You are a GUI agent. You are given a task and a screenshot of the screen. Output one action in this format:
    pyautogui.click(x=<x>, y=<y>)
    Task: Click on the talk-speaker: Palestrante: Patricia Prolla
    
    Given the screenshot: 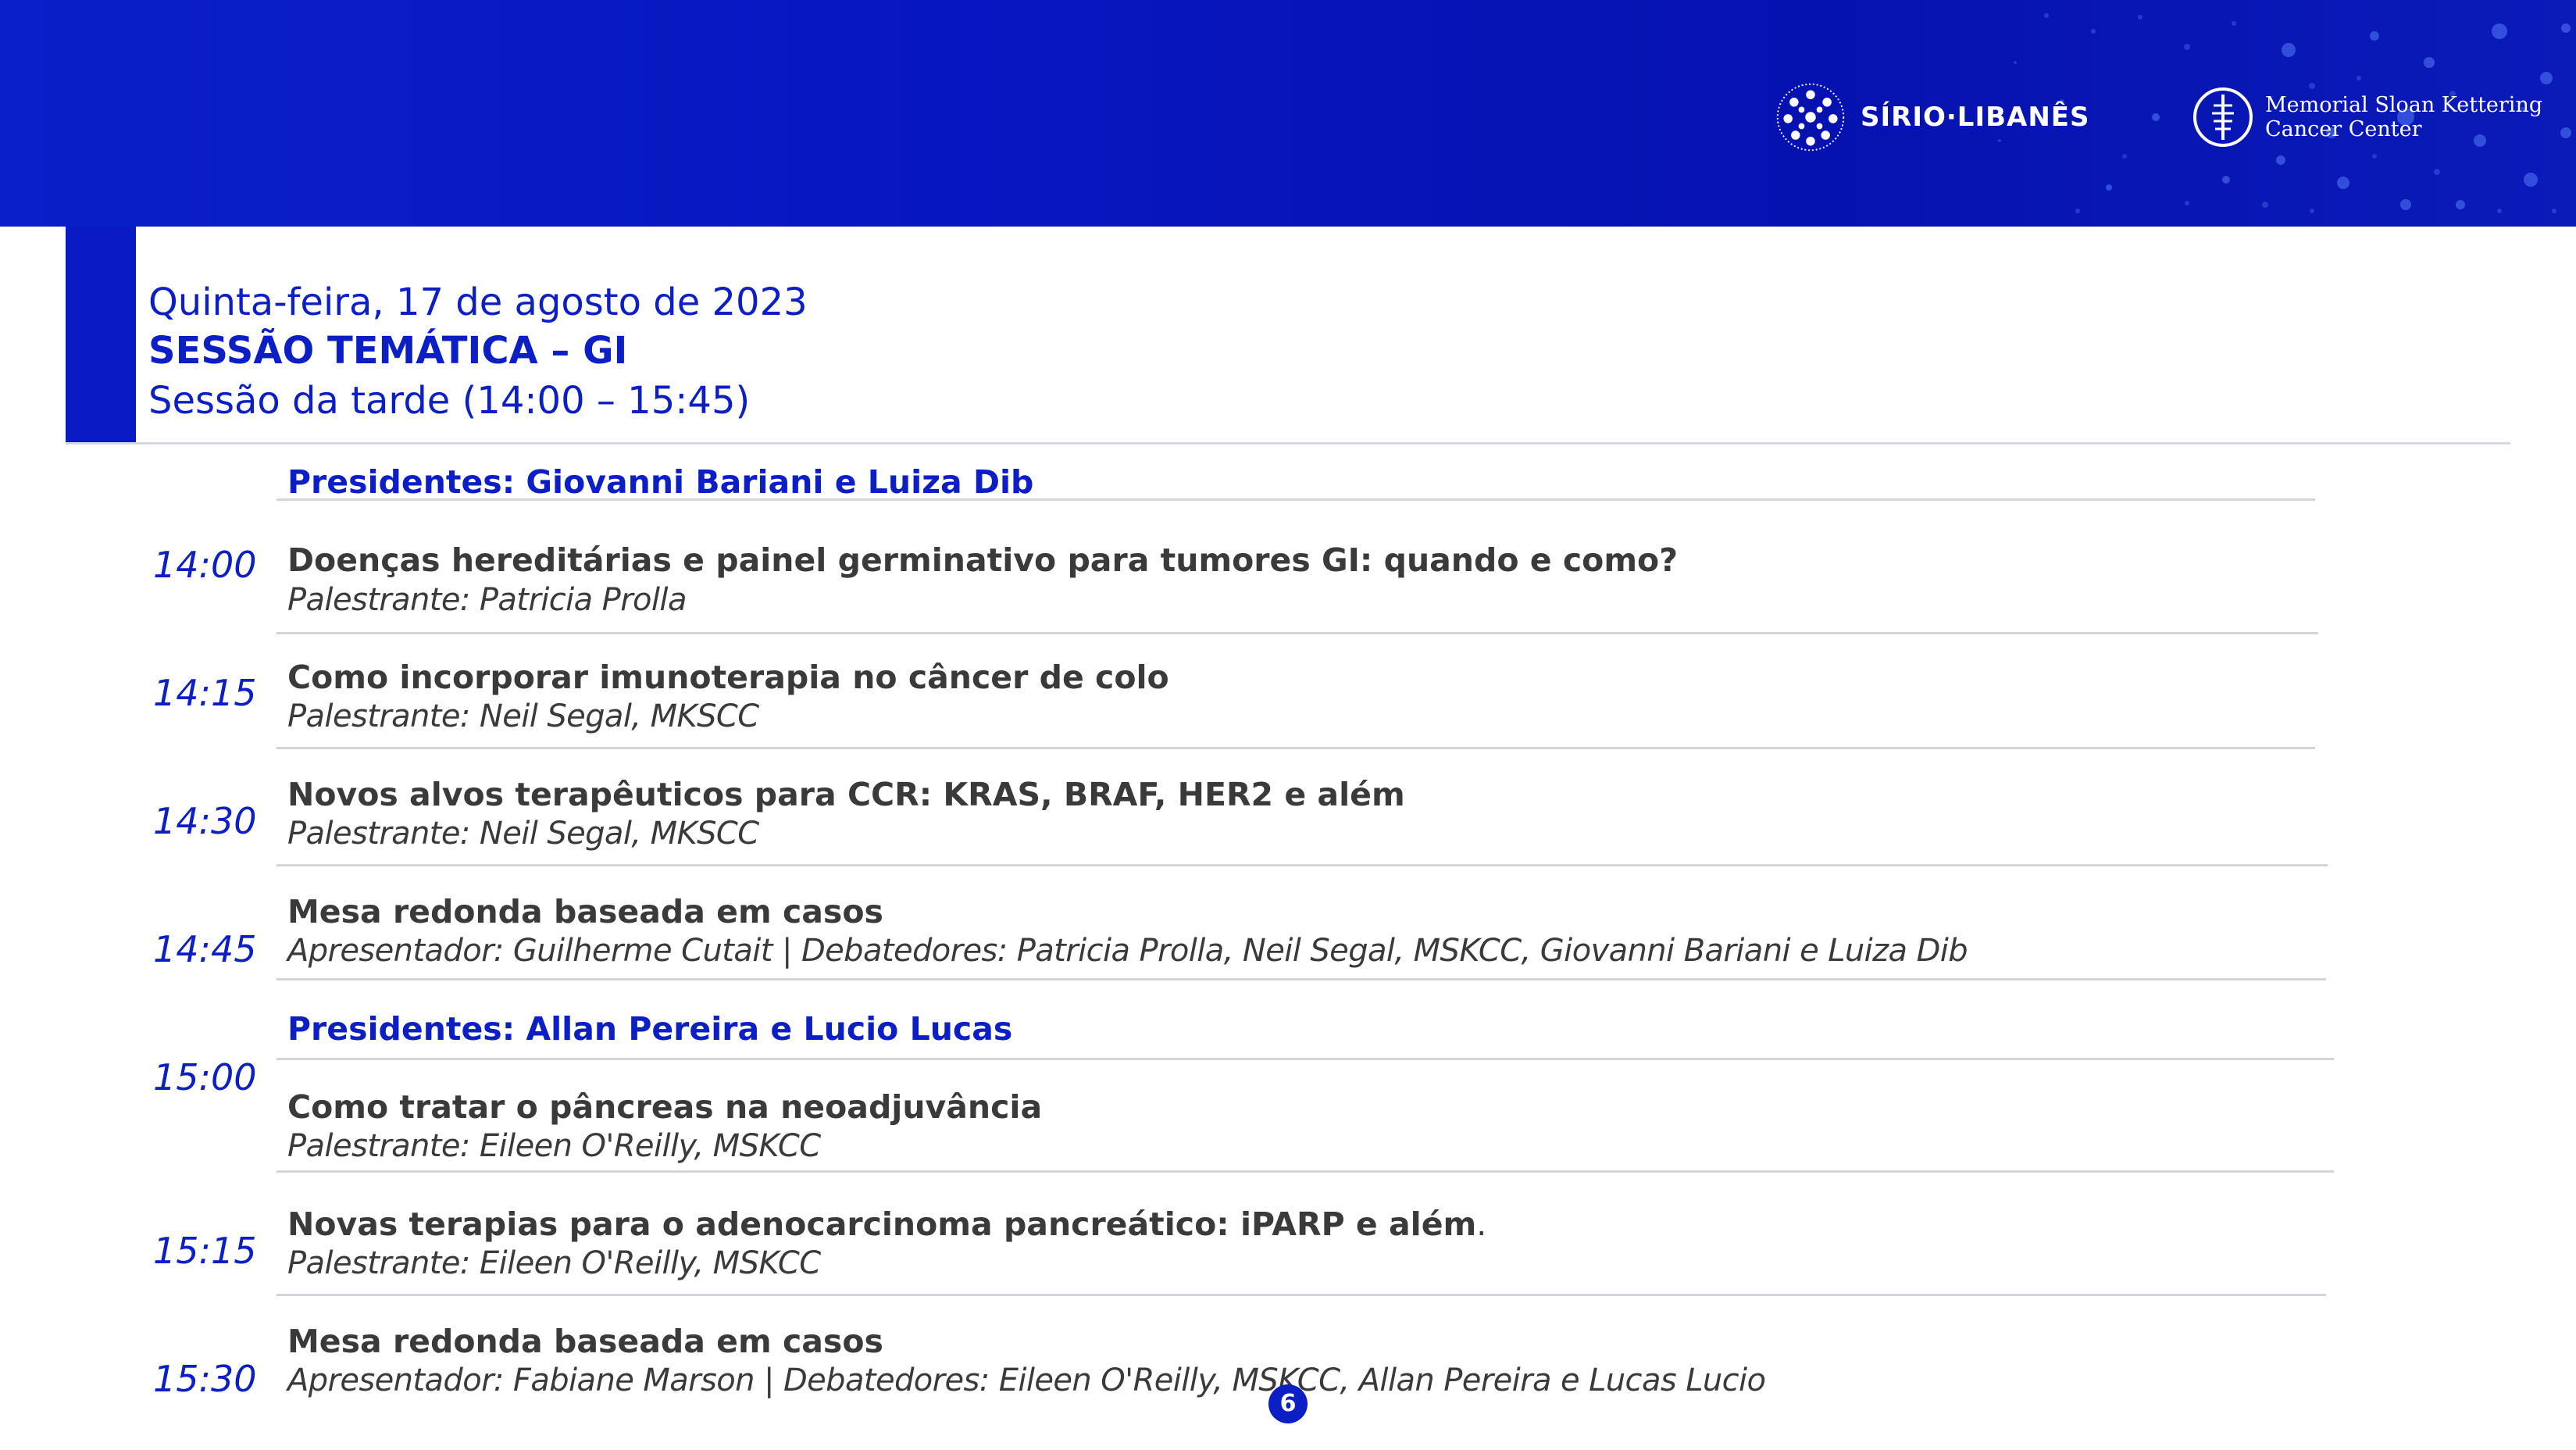 What is the action you would take?
    pyautogui.click(x=487, y=600)
    